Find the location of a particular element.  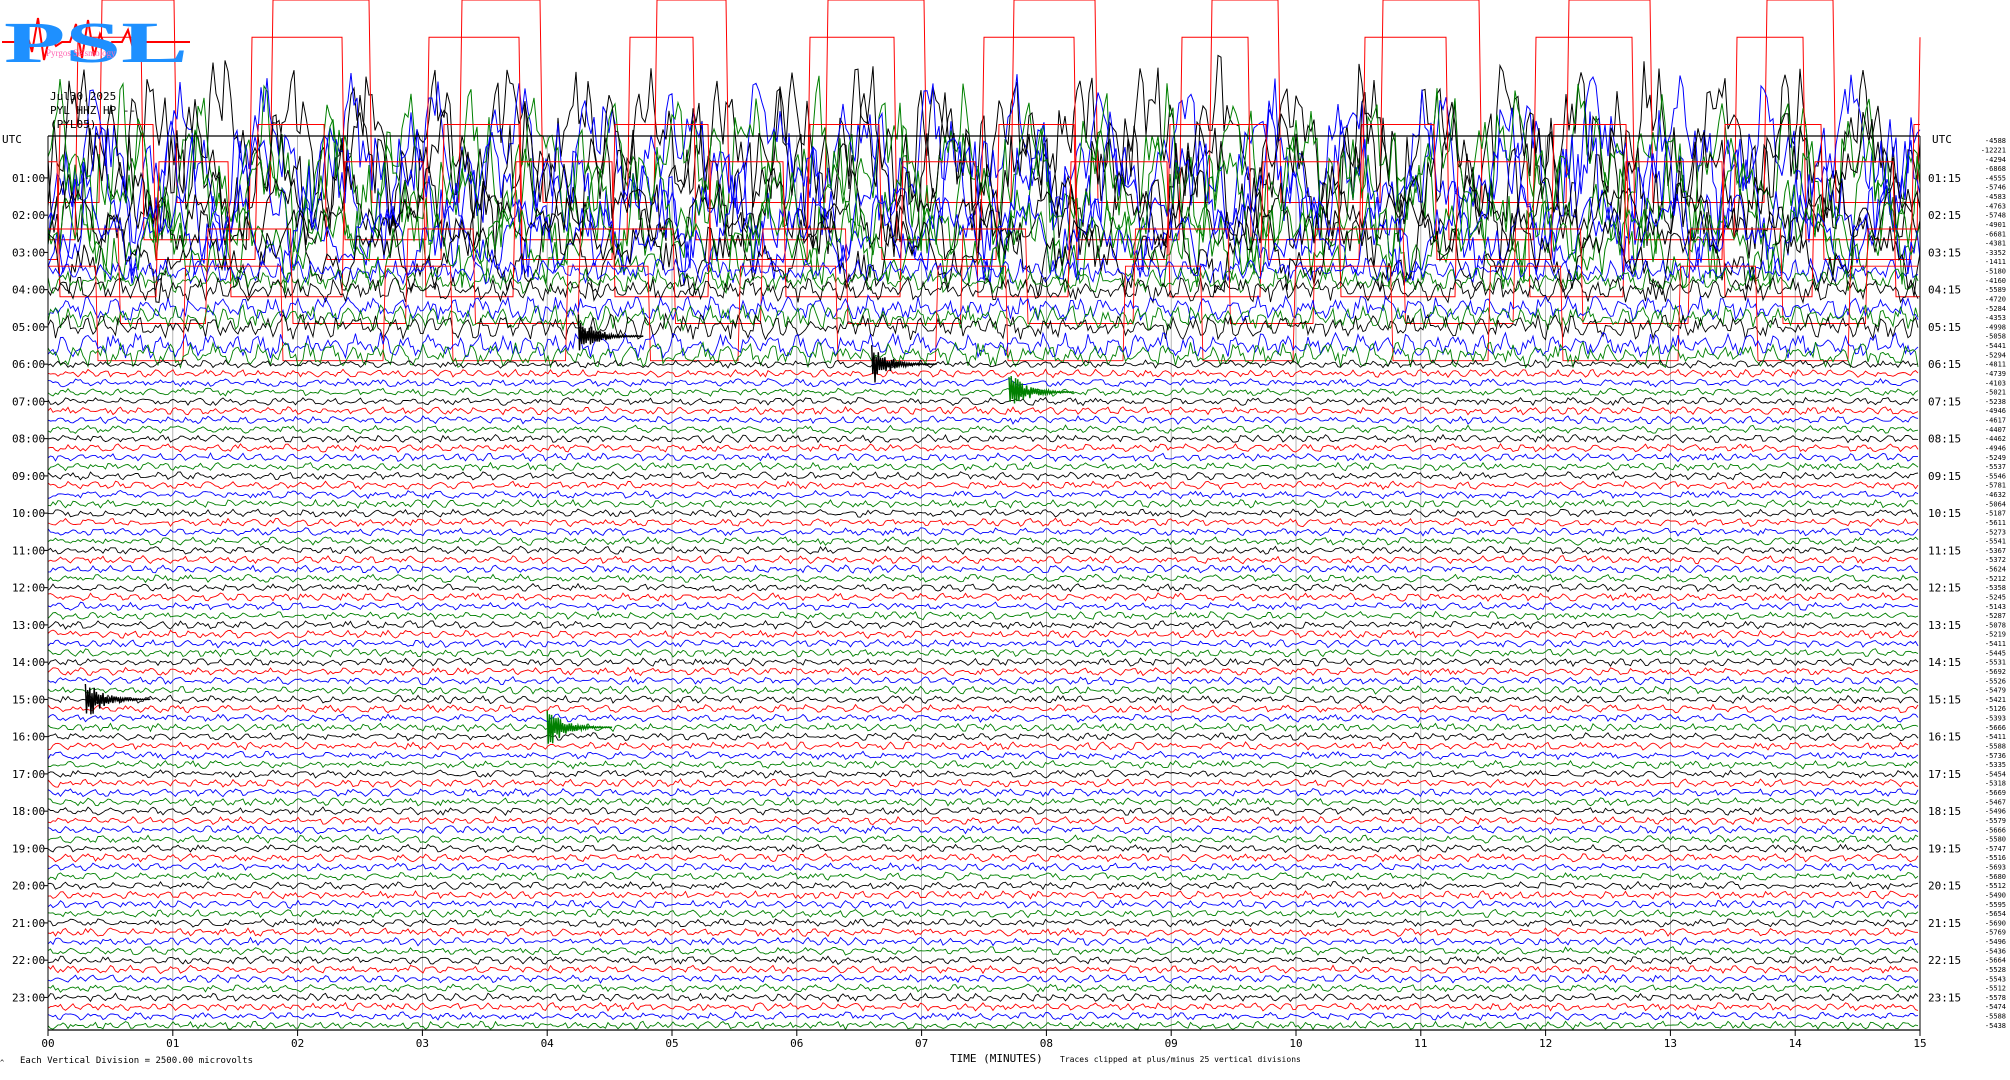

trace-offset-label: -4617 is located at coordinates (1995, 421).